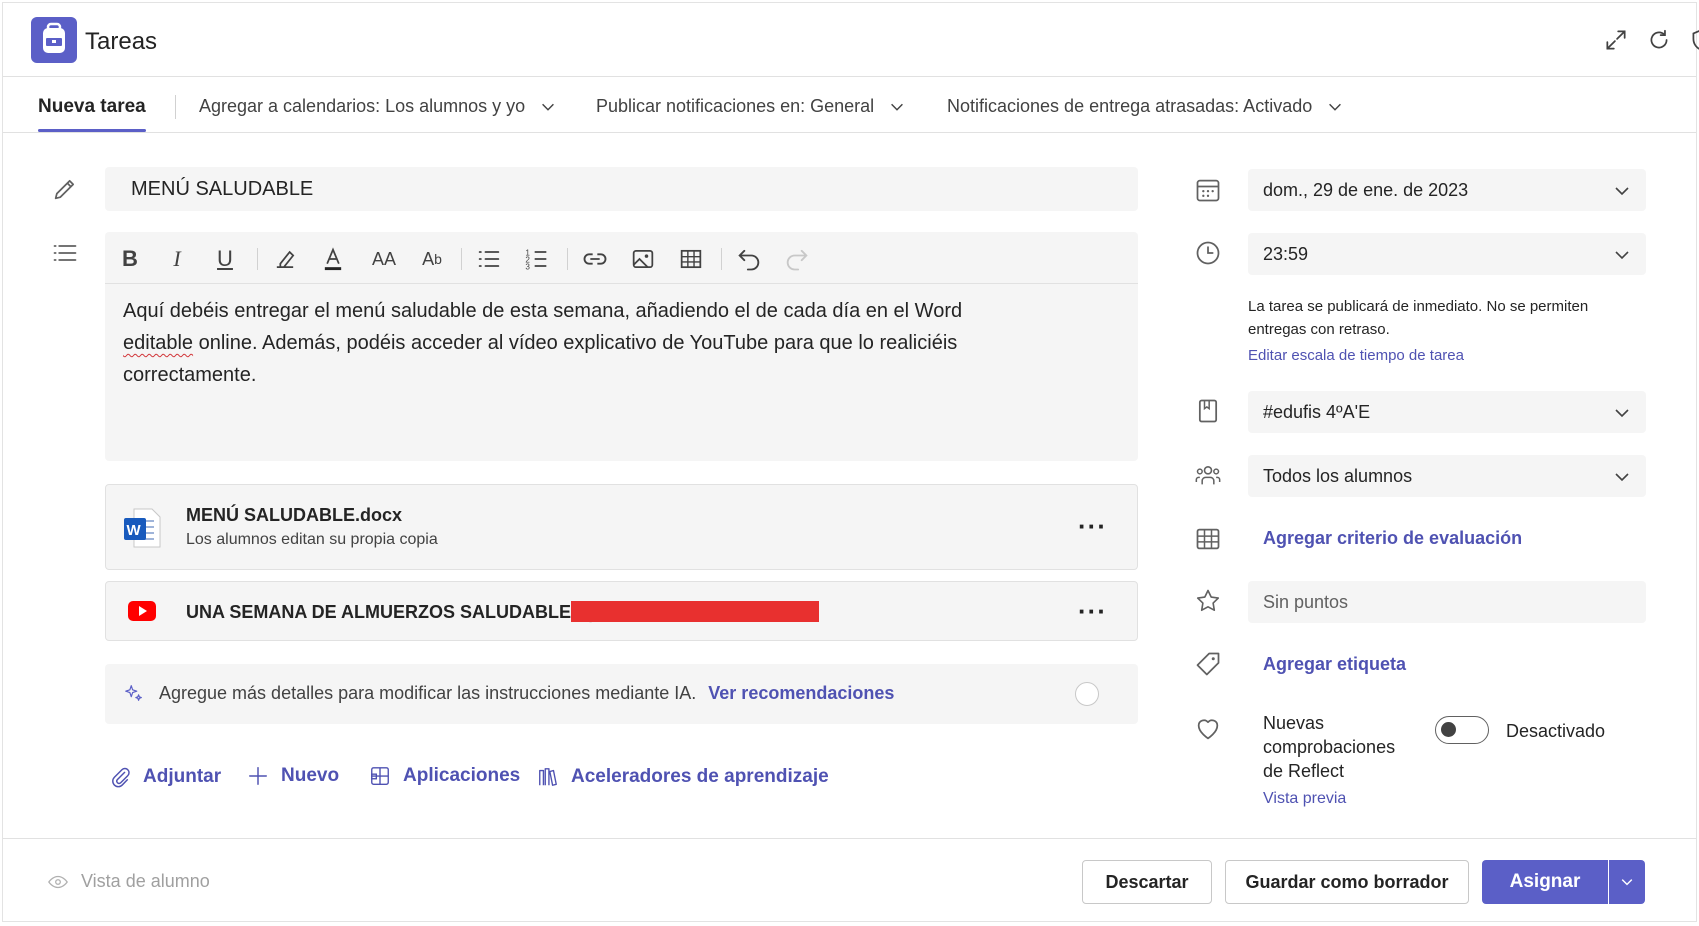 The height and width of the screenshot is (926, 1699). I want to click on assign-button: Asignar, so click(1545, 882).